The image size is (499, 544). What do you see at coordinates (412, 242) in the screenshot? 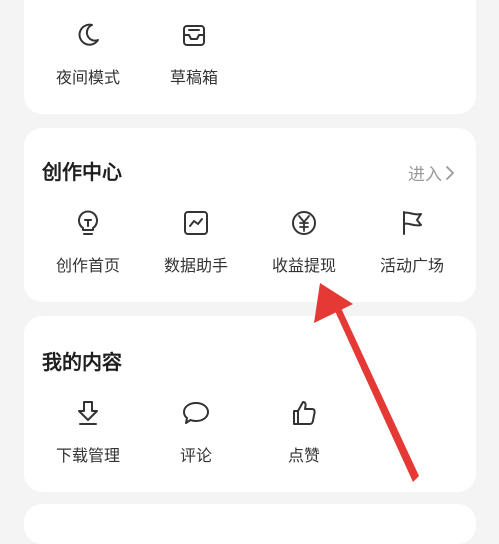
I see `activity-square-item: 活动广场` at bounding box center [412, 242].